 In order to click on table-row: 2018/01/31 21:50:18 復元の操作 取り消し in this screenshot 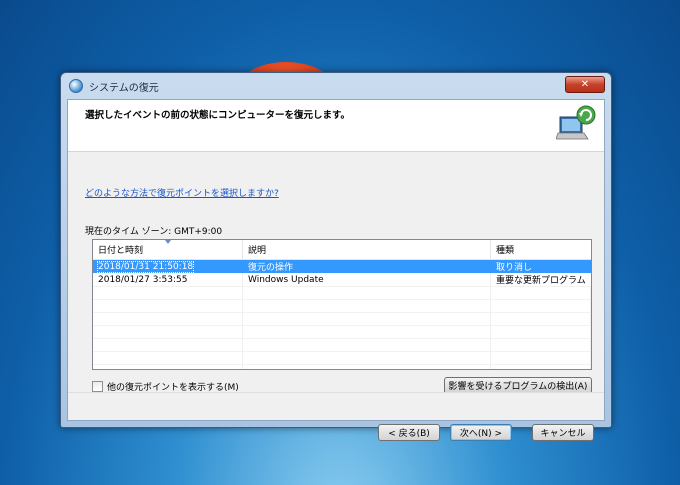, I will do `click(342, 266)`.